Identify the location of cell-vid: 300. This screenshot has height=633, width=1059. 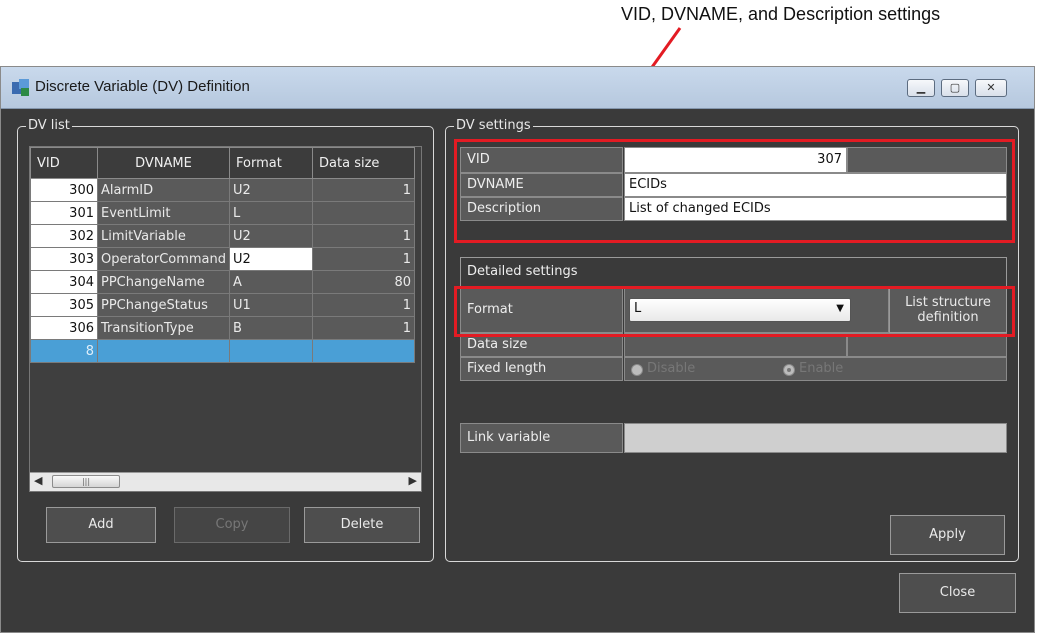
(64, 190).